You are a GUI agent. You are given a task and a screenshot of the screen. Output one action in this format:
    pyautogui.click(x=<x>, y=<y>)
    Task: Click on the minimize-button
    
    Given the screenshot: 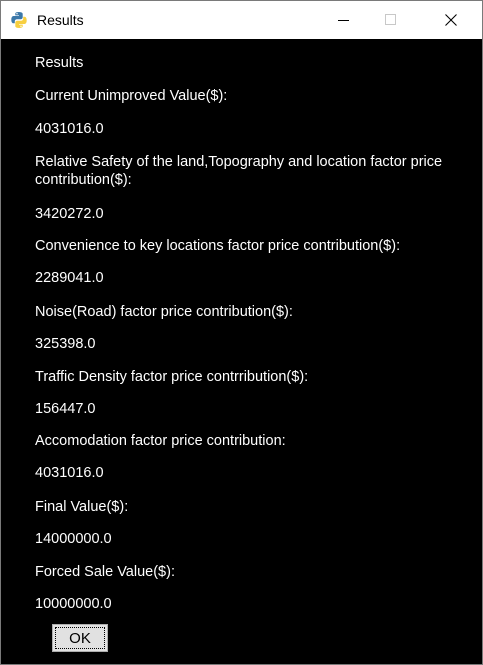 What is the action you would take?
    pyautogui.click(x=344, y=20)
    